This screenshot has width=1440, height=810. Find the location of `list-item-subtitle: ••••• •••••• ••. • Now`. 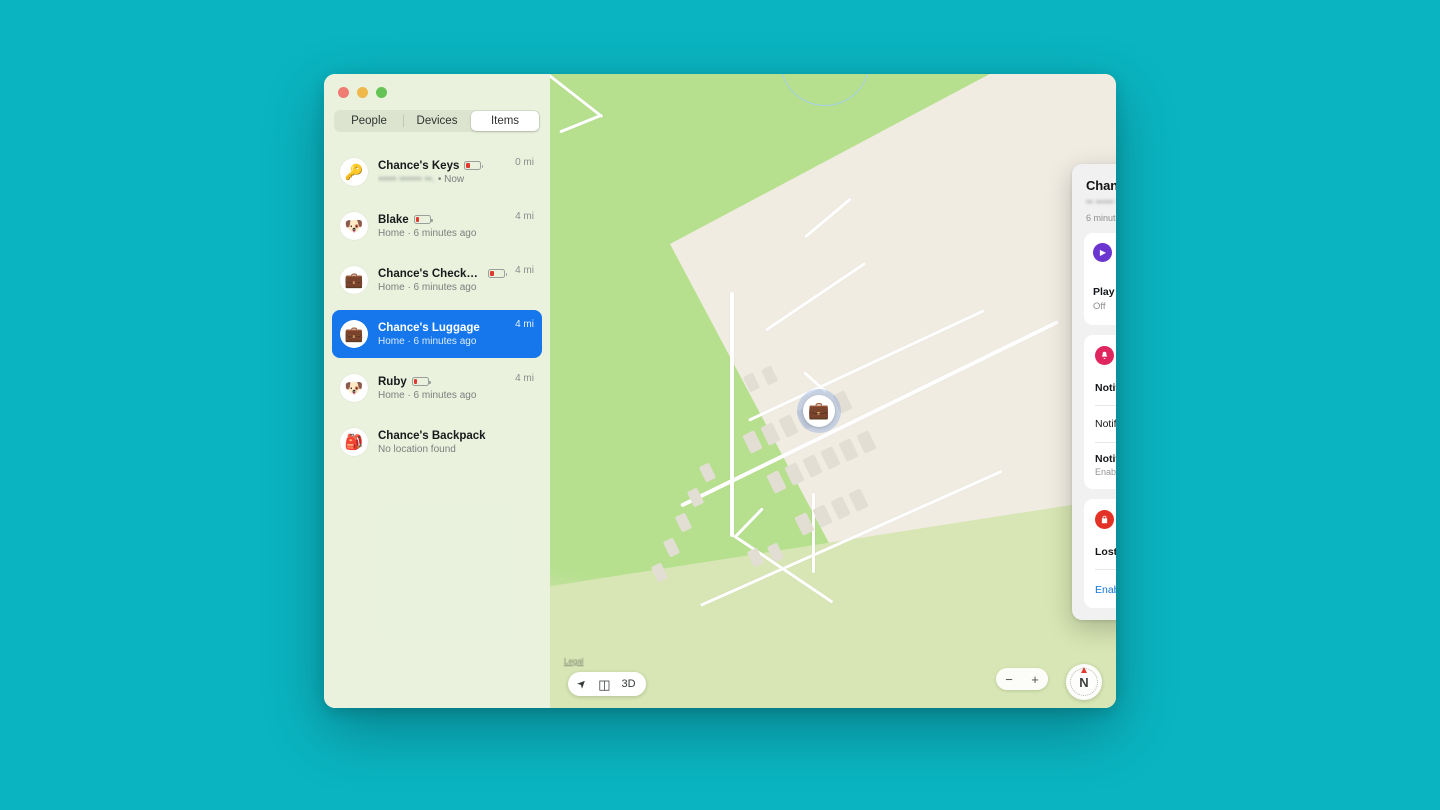

list-item-subtitle: ••••• •••••• ••. • Now is located at coordinates (441, 179).